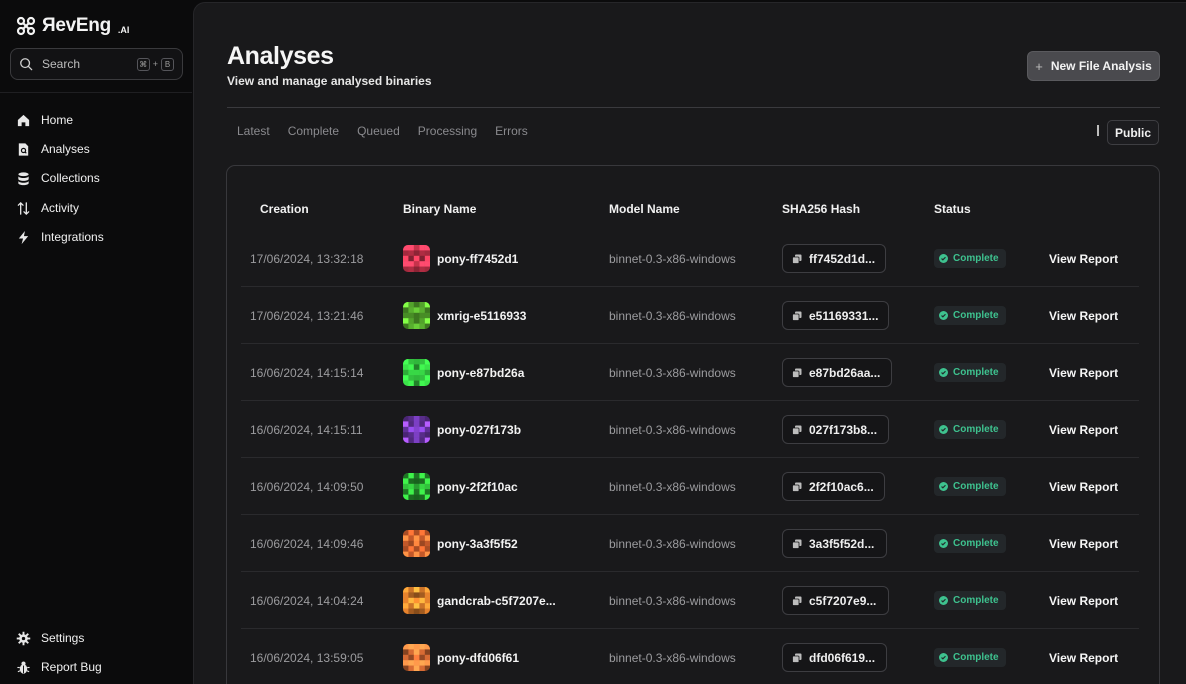 The image size is (1186, 684). I want to click on tab-processing: Processing, so click(447, 131).